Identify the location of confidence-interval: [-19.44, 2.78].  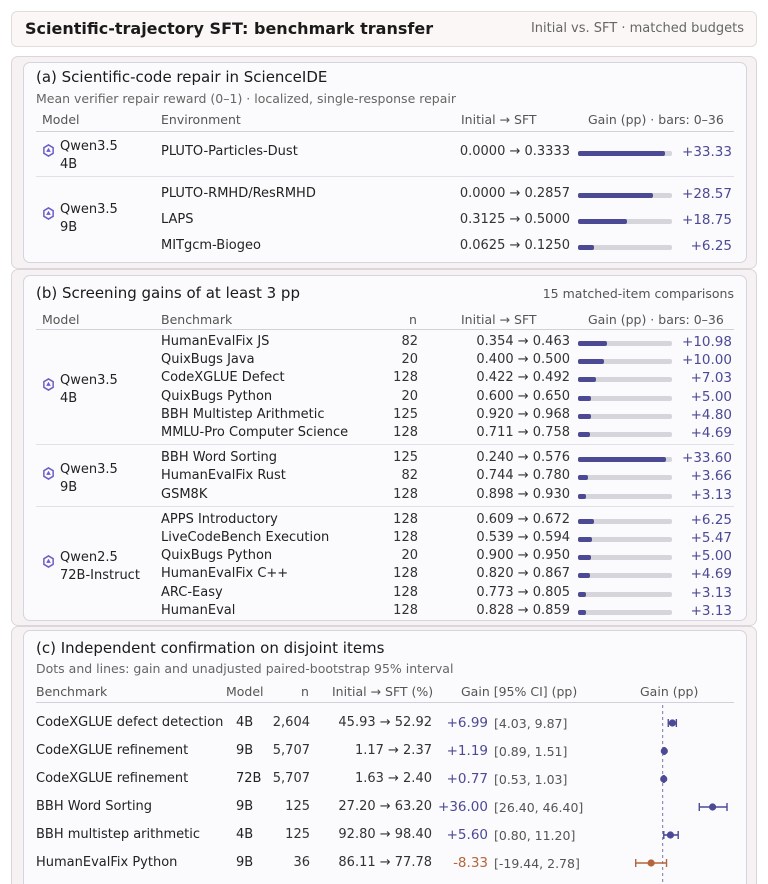
(537, 863).